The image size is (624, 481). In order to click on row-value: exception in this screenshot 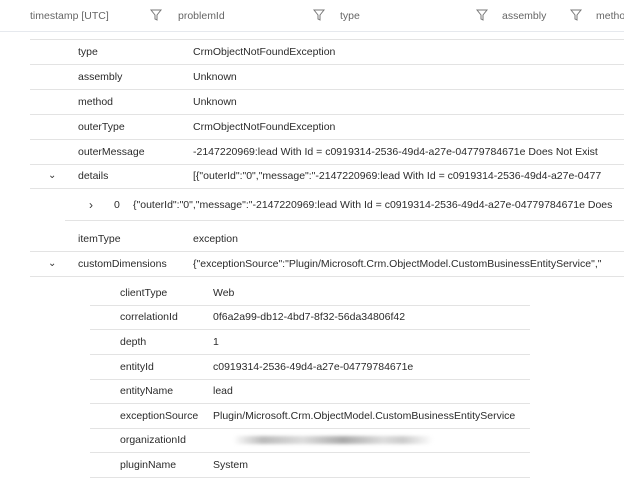, I will do `click(215, 239)`.